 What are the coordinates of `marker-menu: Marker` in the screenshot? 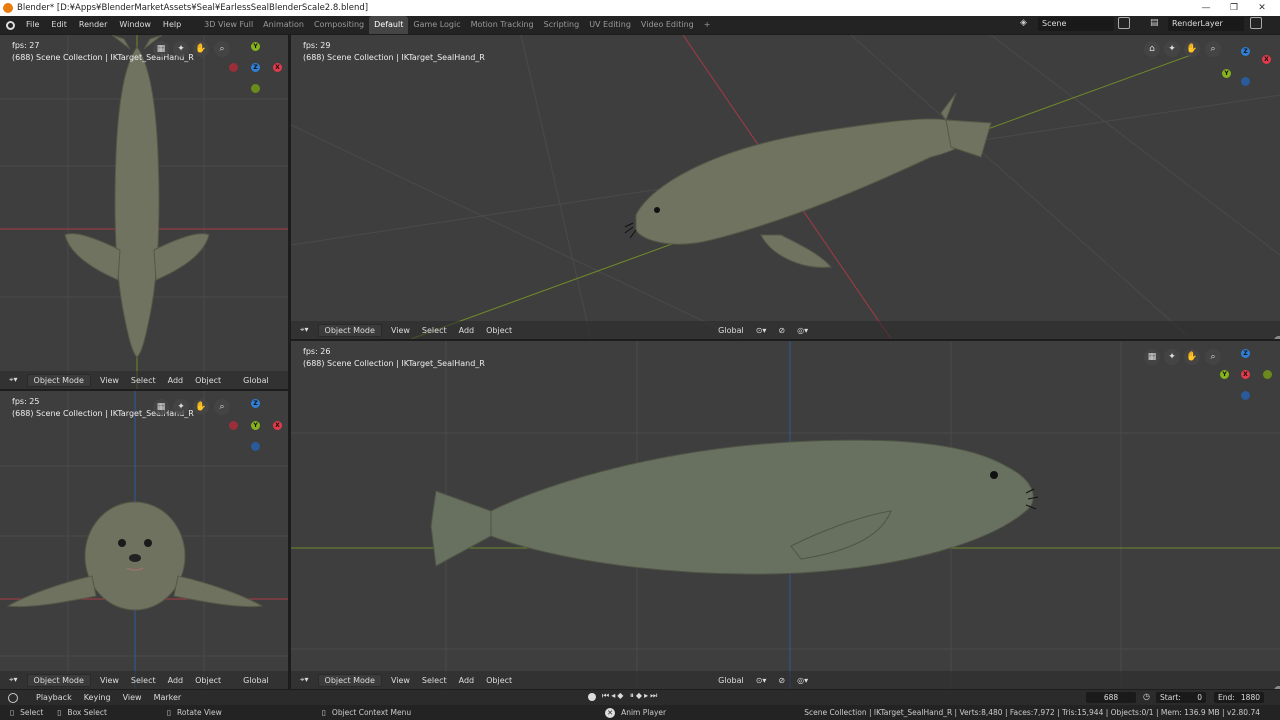 It's located at (168, 698).